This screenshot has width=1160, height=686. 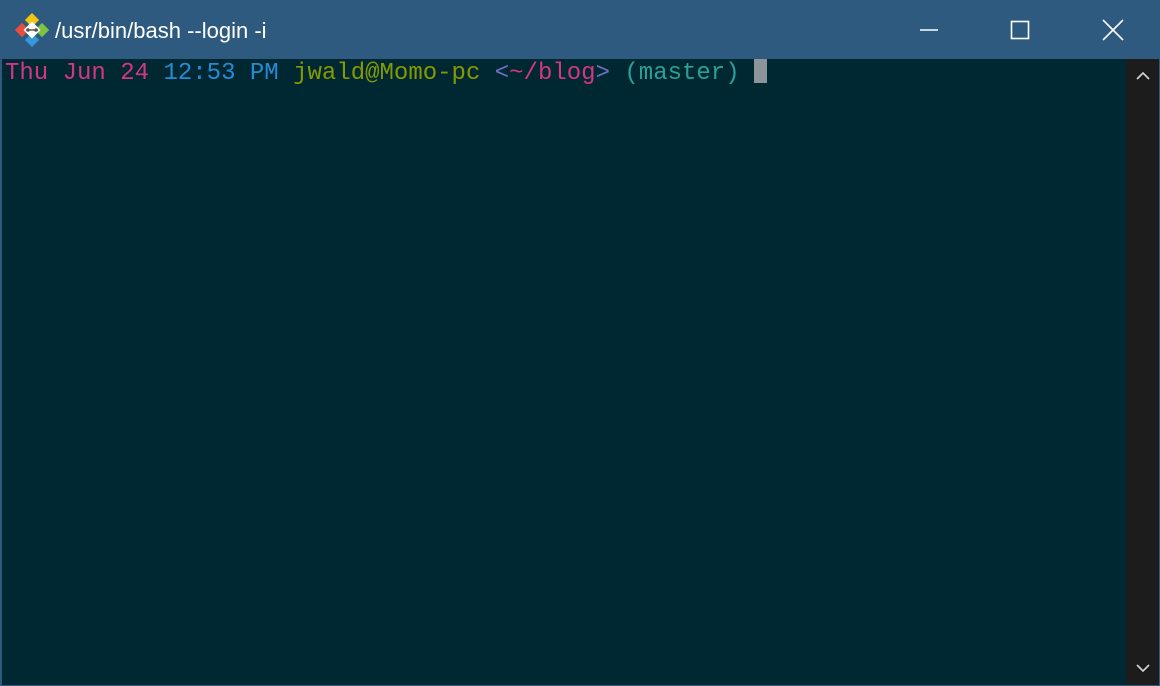 I want to click on title-bar: /usr/bin/bash --login -i, so click(x=580, y=30).